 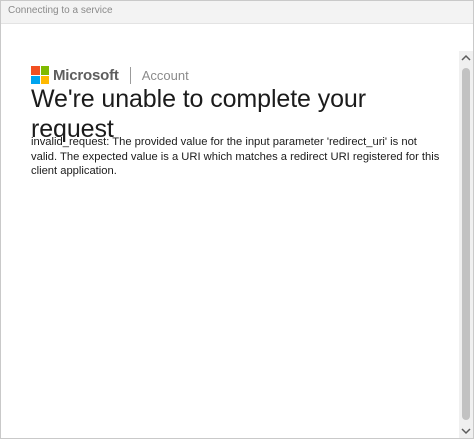 I want to click on microsoft-account-header: Microsoft Account, so click(x=110, y=75).